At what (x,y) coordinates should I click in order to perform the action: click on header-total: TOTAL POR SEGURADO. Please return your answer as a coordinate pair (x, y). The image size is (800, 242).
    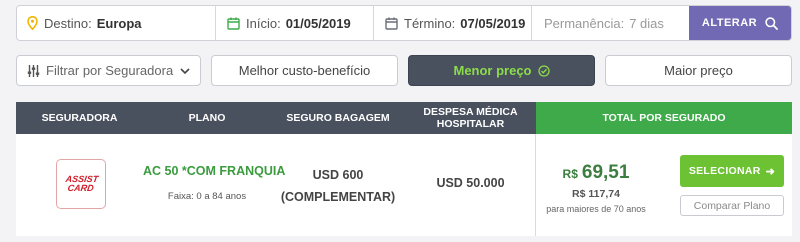
    Looking at the image, I should click on (664, 118).